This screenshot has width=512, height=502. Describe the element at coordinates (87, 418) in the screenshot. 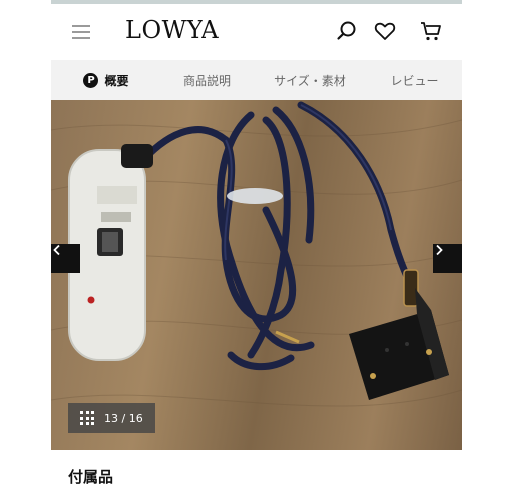

I see `grid-icon` at that location.